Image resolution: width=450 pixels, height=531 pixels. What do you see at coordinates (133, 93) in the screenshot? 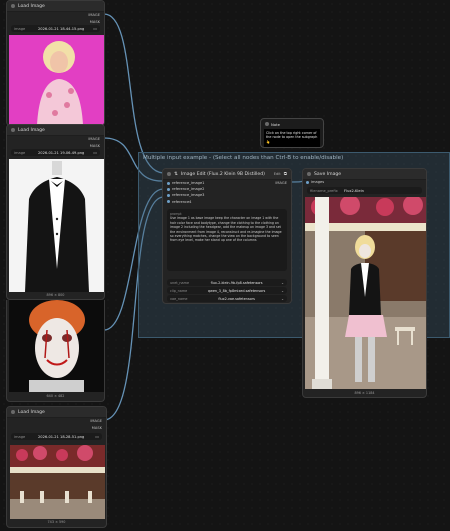
I see `wire-image1-ref1` at bounding box center [133, 93].